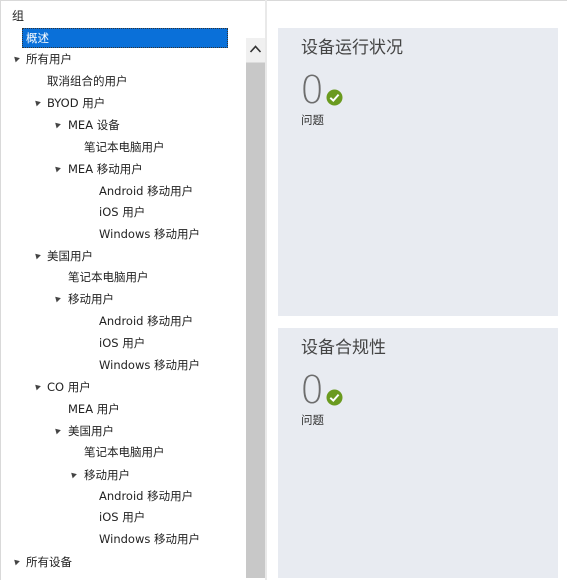 The height and width of the screenshot is (580, 570). I want to click on tree-item-label: 所有用户, so click(49, 59).